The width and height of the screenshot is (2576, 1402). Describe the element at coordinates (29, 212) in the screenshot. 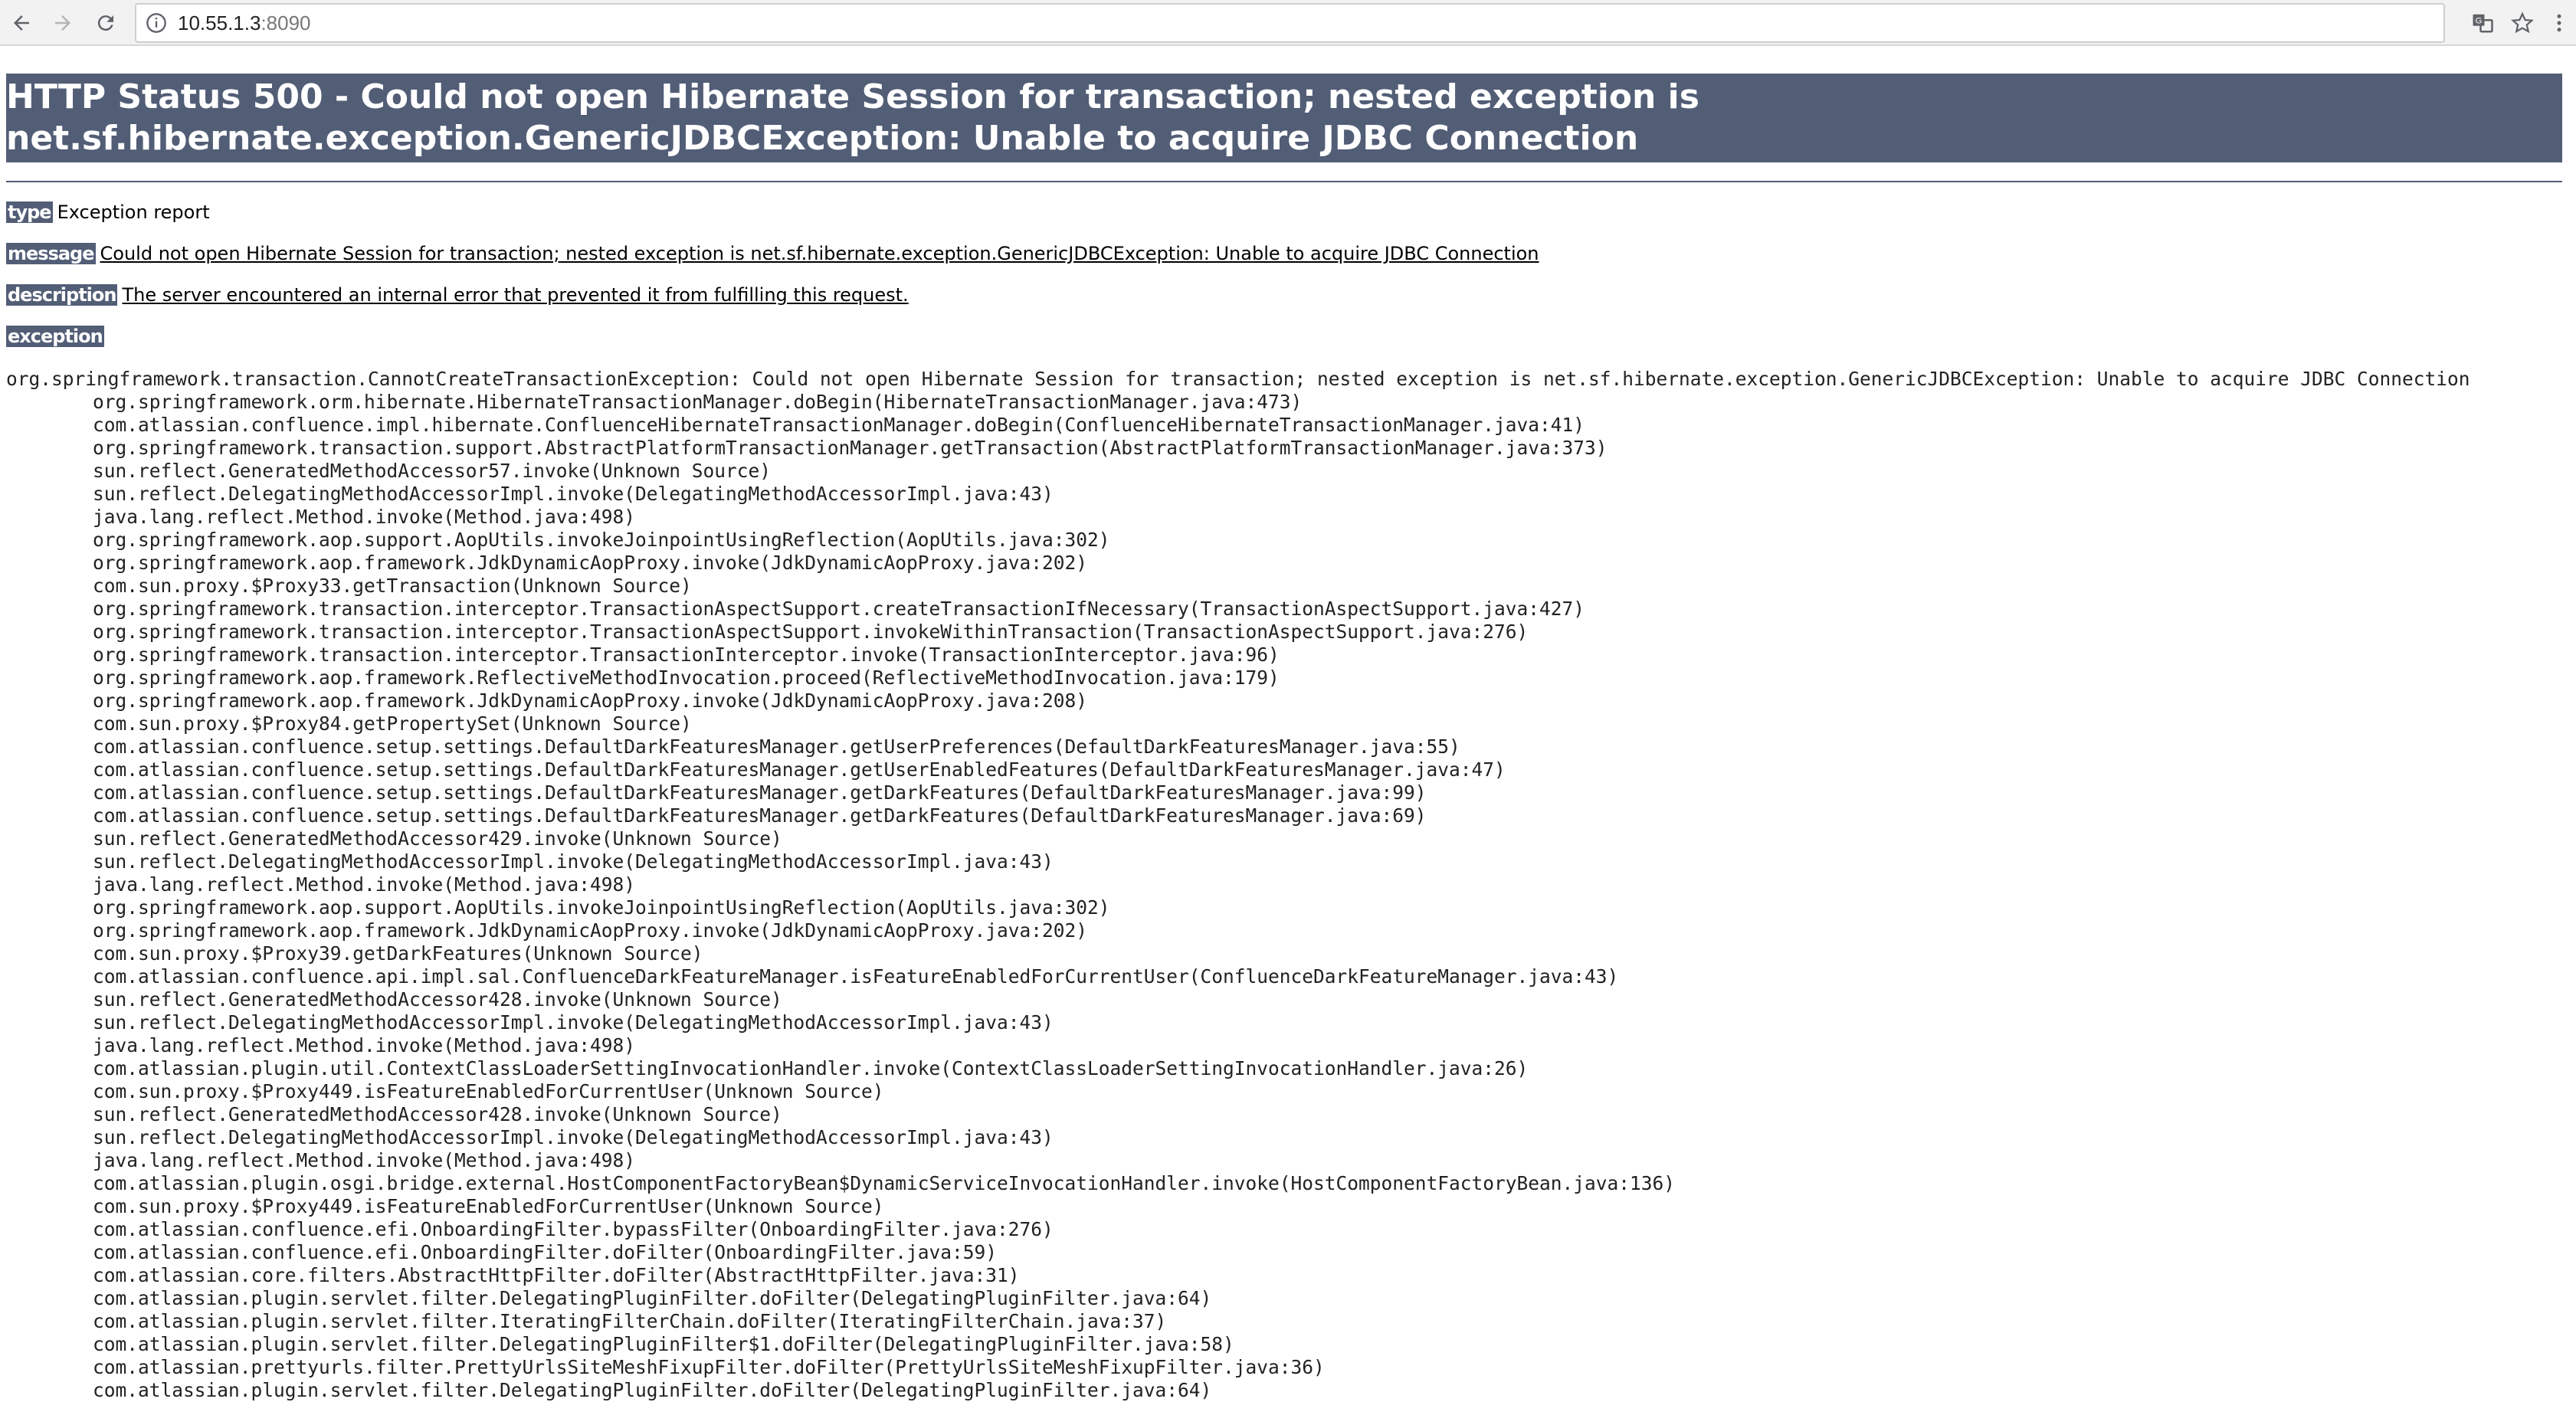

I see `type-label: type` at that location.